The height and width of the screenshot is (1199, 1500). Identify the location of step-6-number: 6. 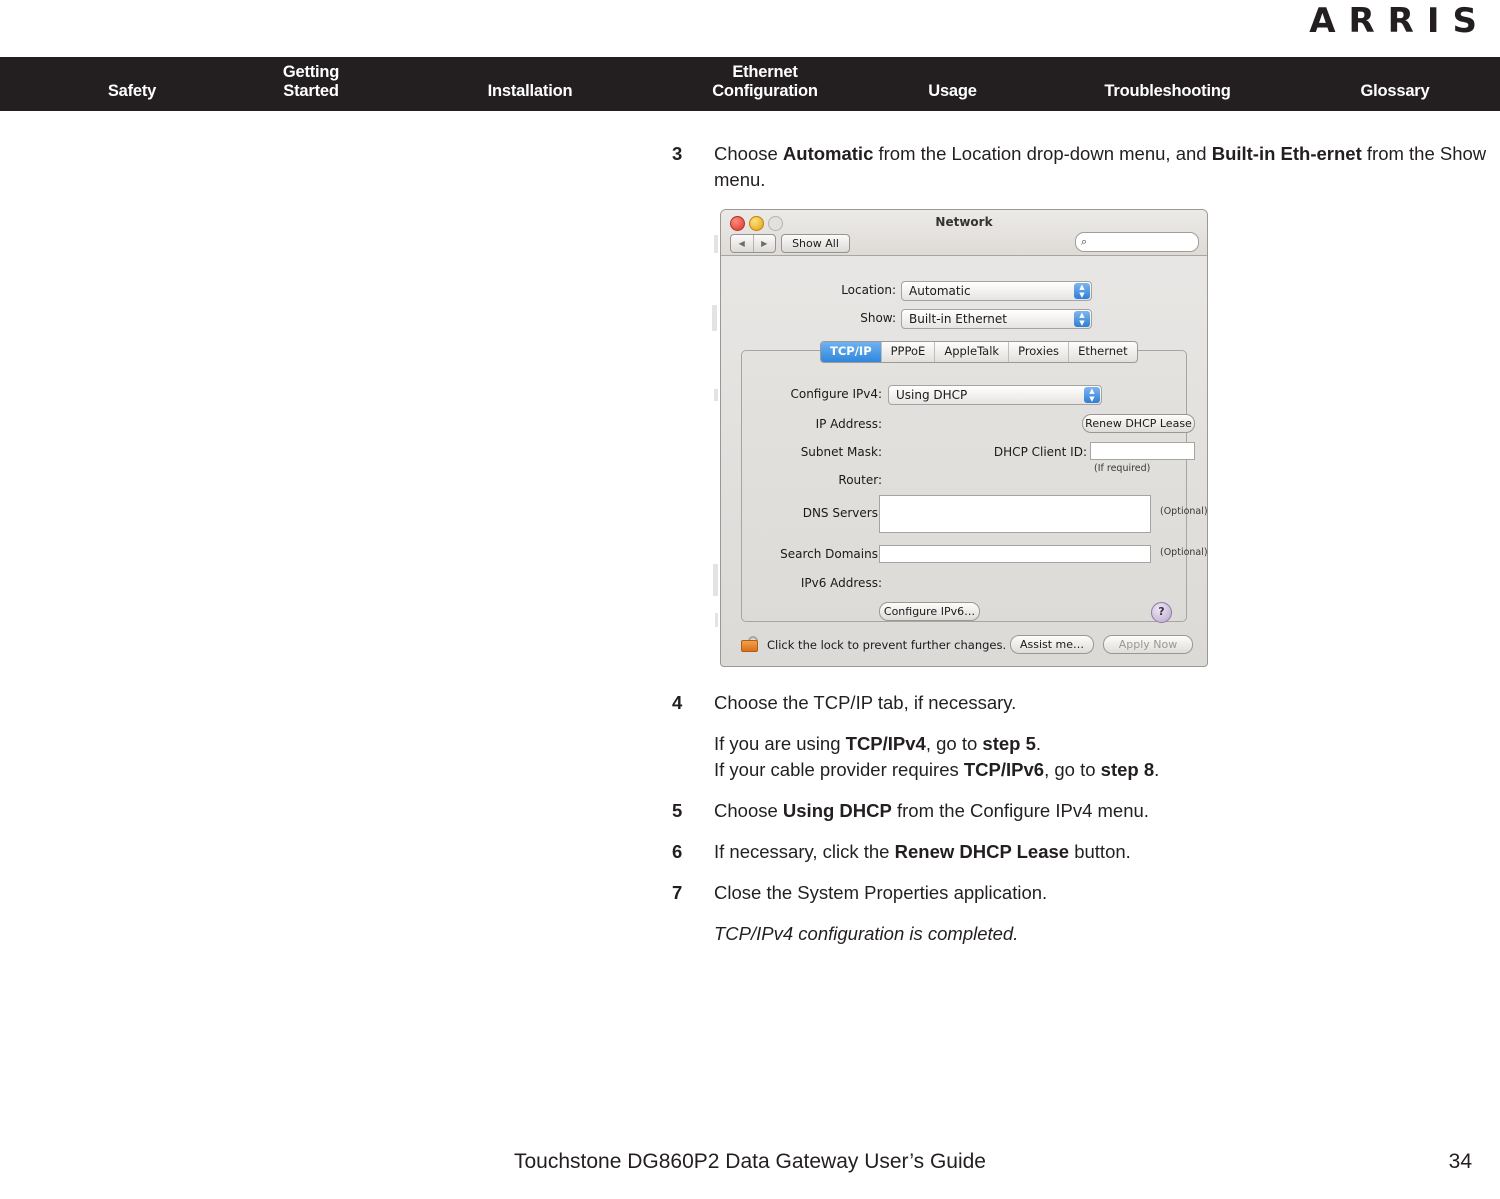
(677, 851).